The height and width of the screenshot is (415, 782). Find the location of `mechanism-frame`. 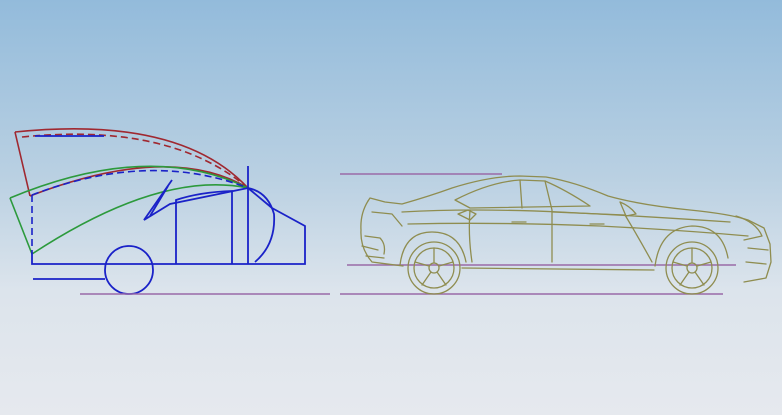

mechanism-frame is located at coordinates (168, 207).